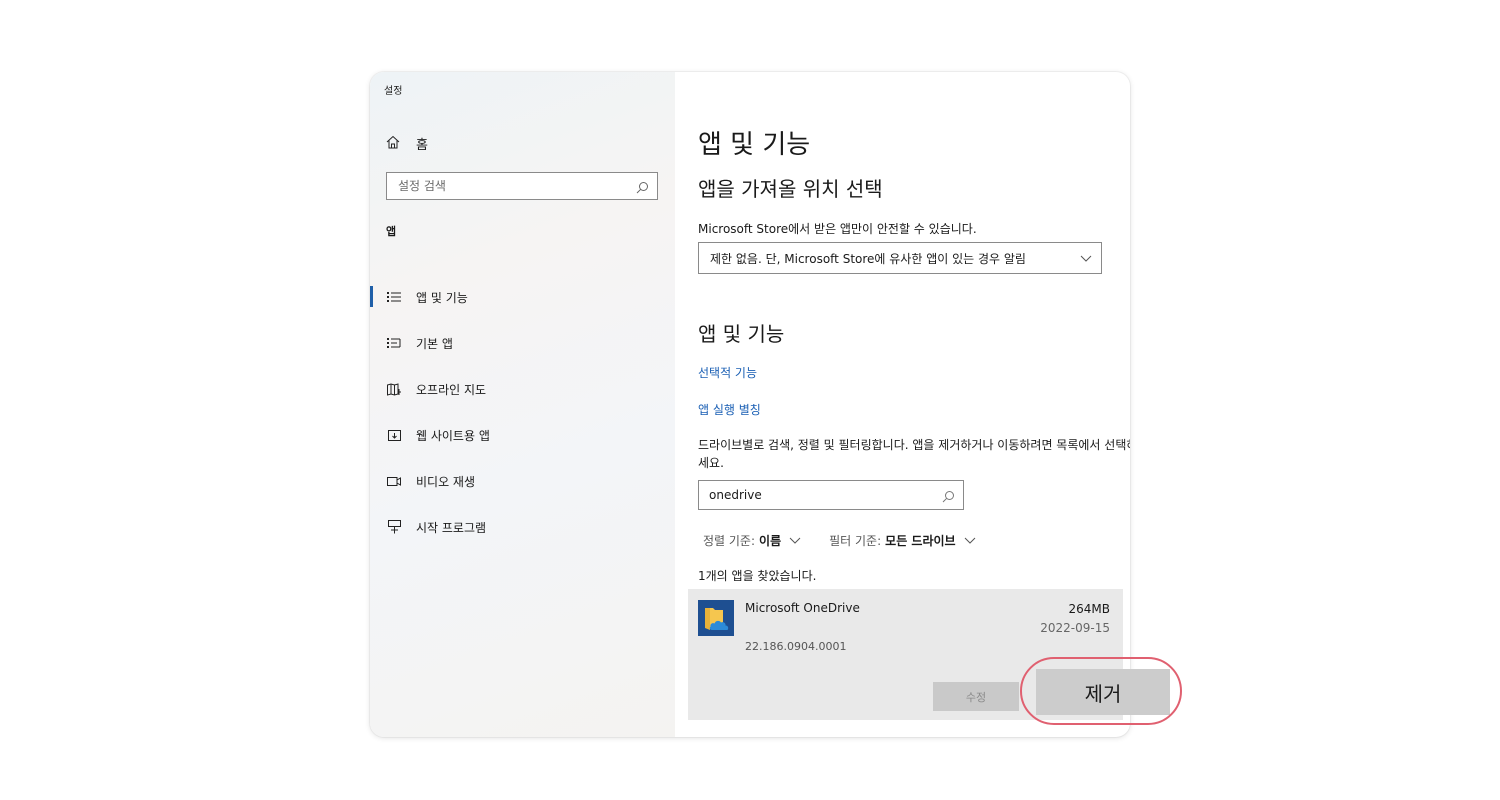 The width and height of the screenshot is (1500, 800). I want to click on sort-label: 정렬 기준:, so click(729, 541).